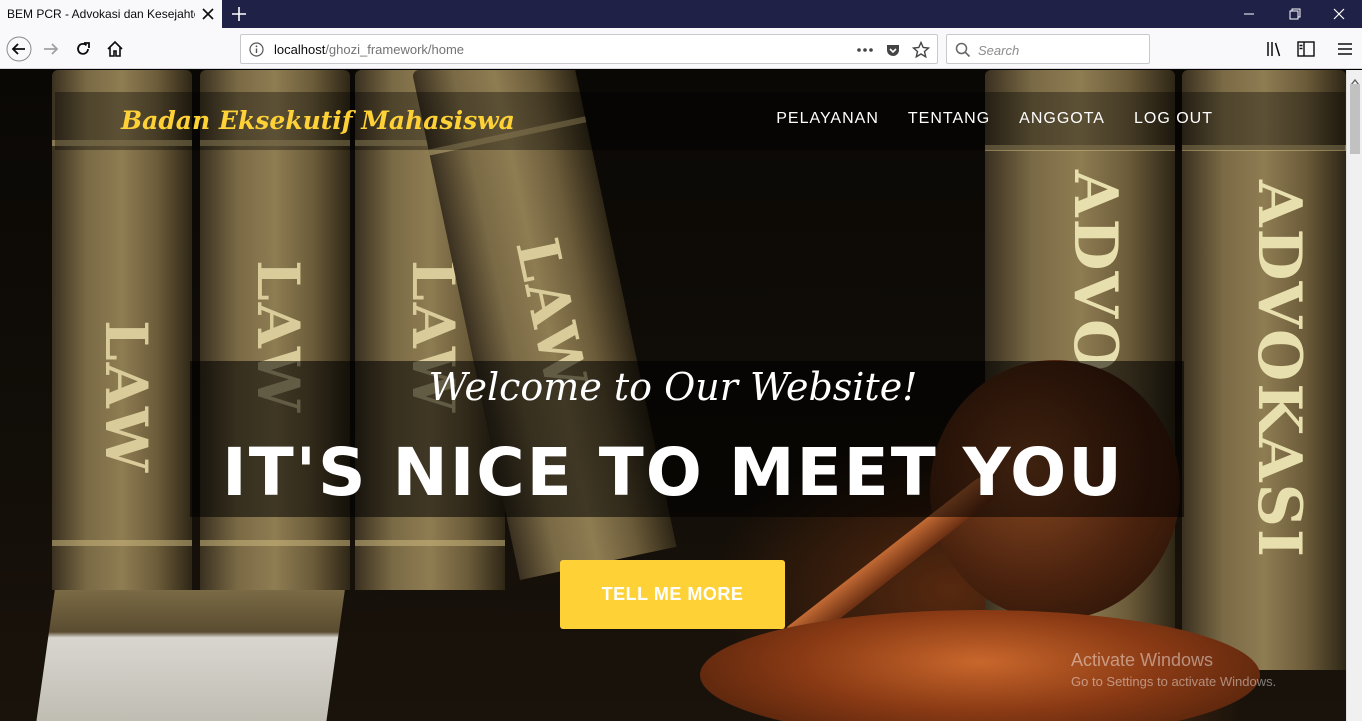 This screenshot has width=1362, height=721. Describe the element at coordinates (83, 49) in the screenshot. I see `reload-icon` at that location.